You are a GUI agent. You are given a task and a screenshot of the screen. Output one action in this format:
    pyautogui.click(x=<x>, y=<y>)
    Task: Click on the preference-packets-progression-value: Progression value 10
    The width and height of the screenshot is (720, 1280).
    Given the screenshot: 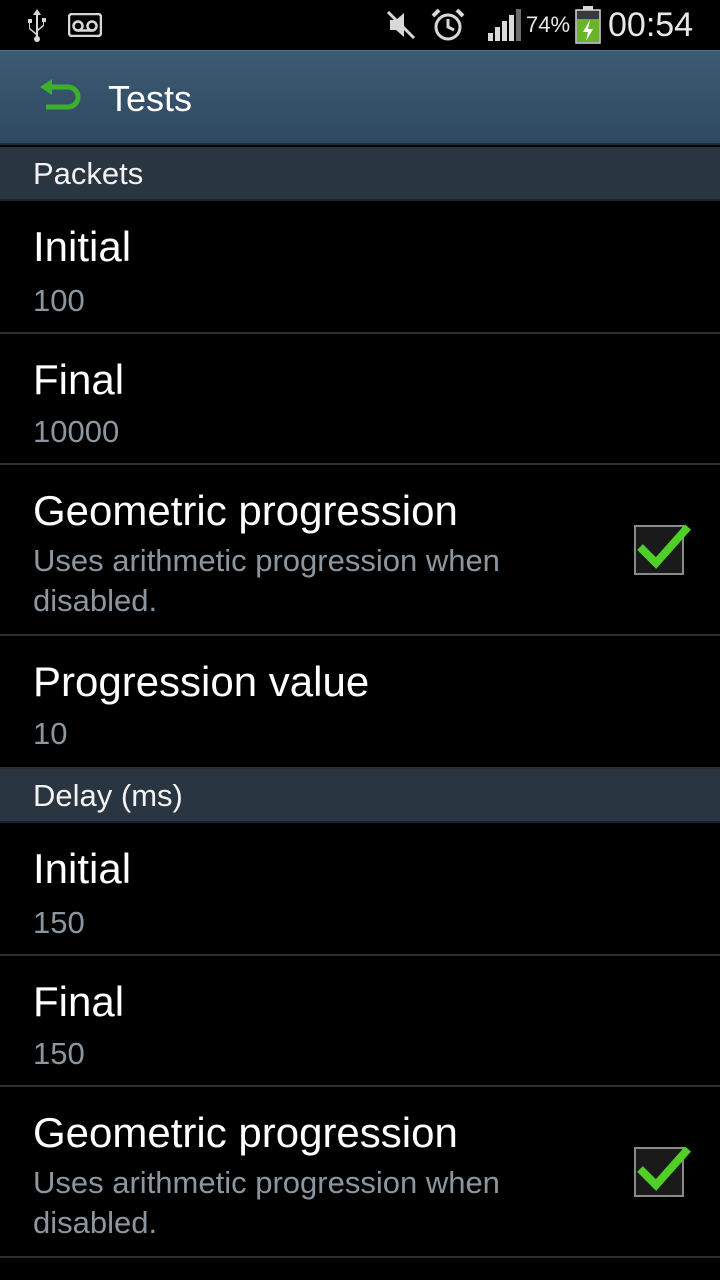 What is the action you would take?
    pyautogui.click(x=360, y=702)
    